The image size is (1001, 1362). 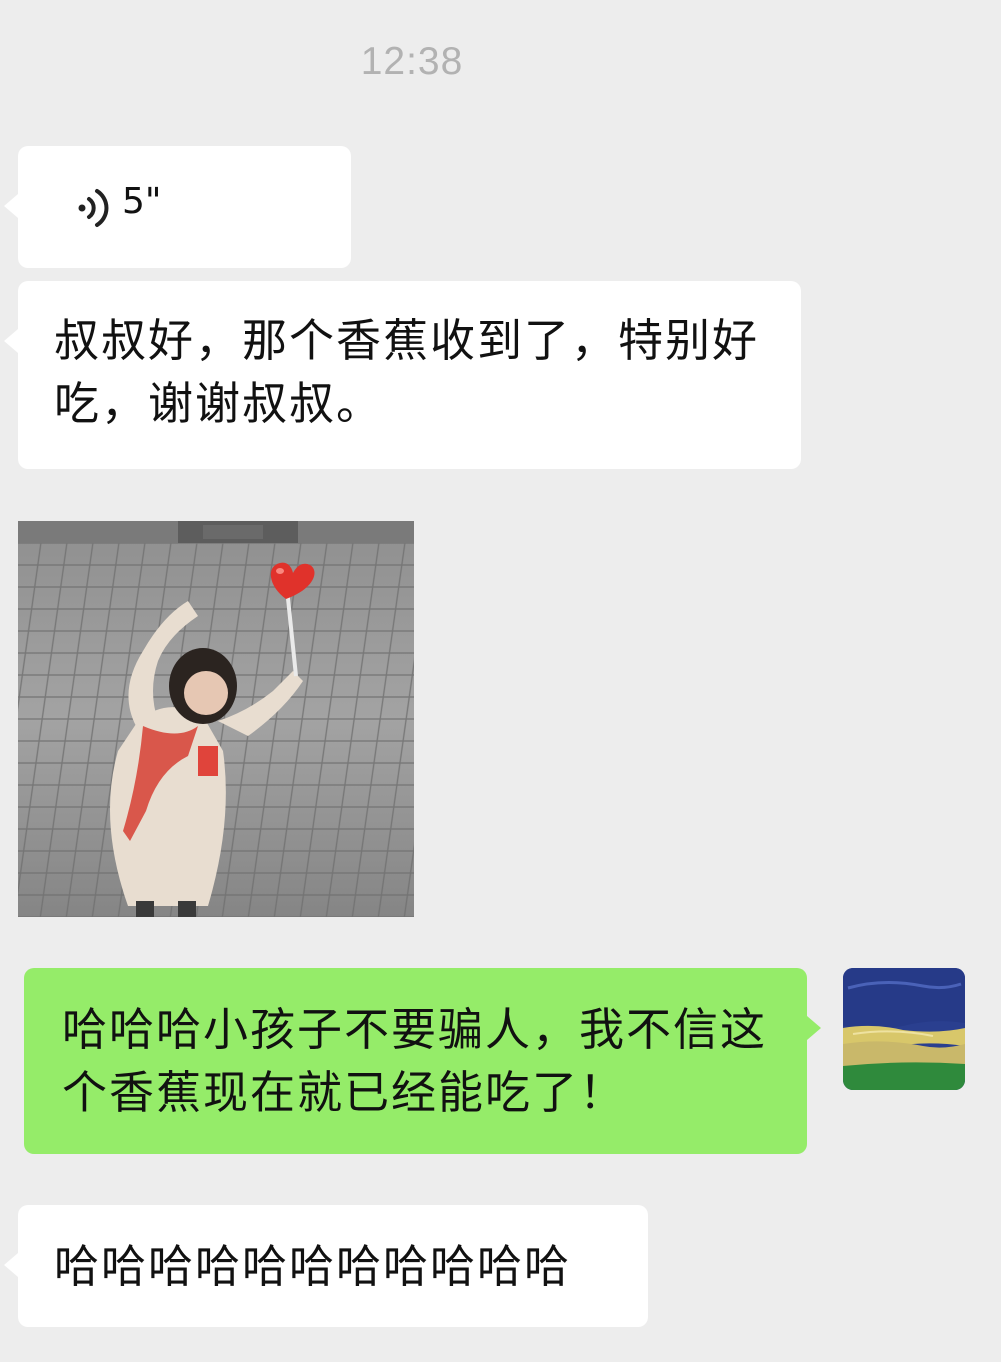 What do you see at coordinates (313, 1266) in the screenshot?
I see `message-text: 哈哈哈哈哈哈哈哈哈哈哈` at bounding box center [313, 1266].